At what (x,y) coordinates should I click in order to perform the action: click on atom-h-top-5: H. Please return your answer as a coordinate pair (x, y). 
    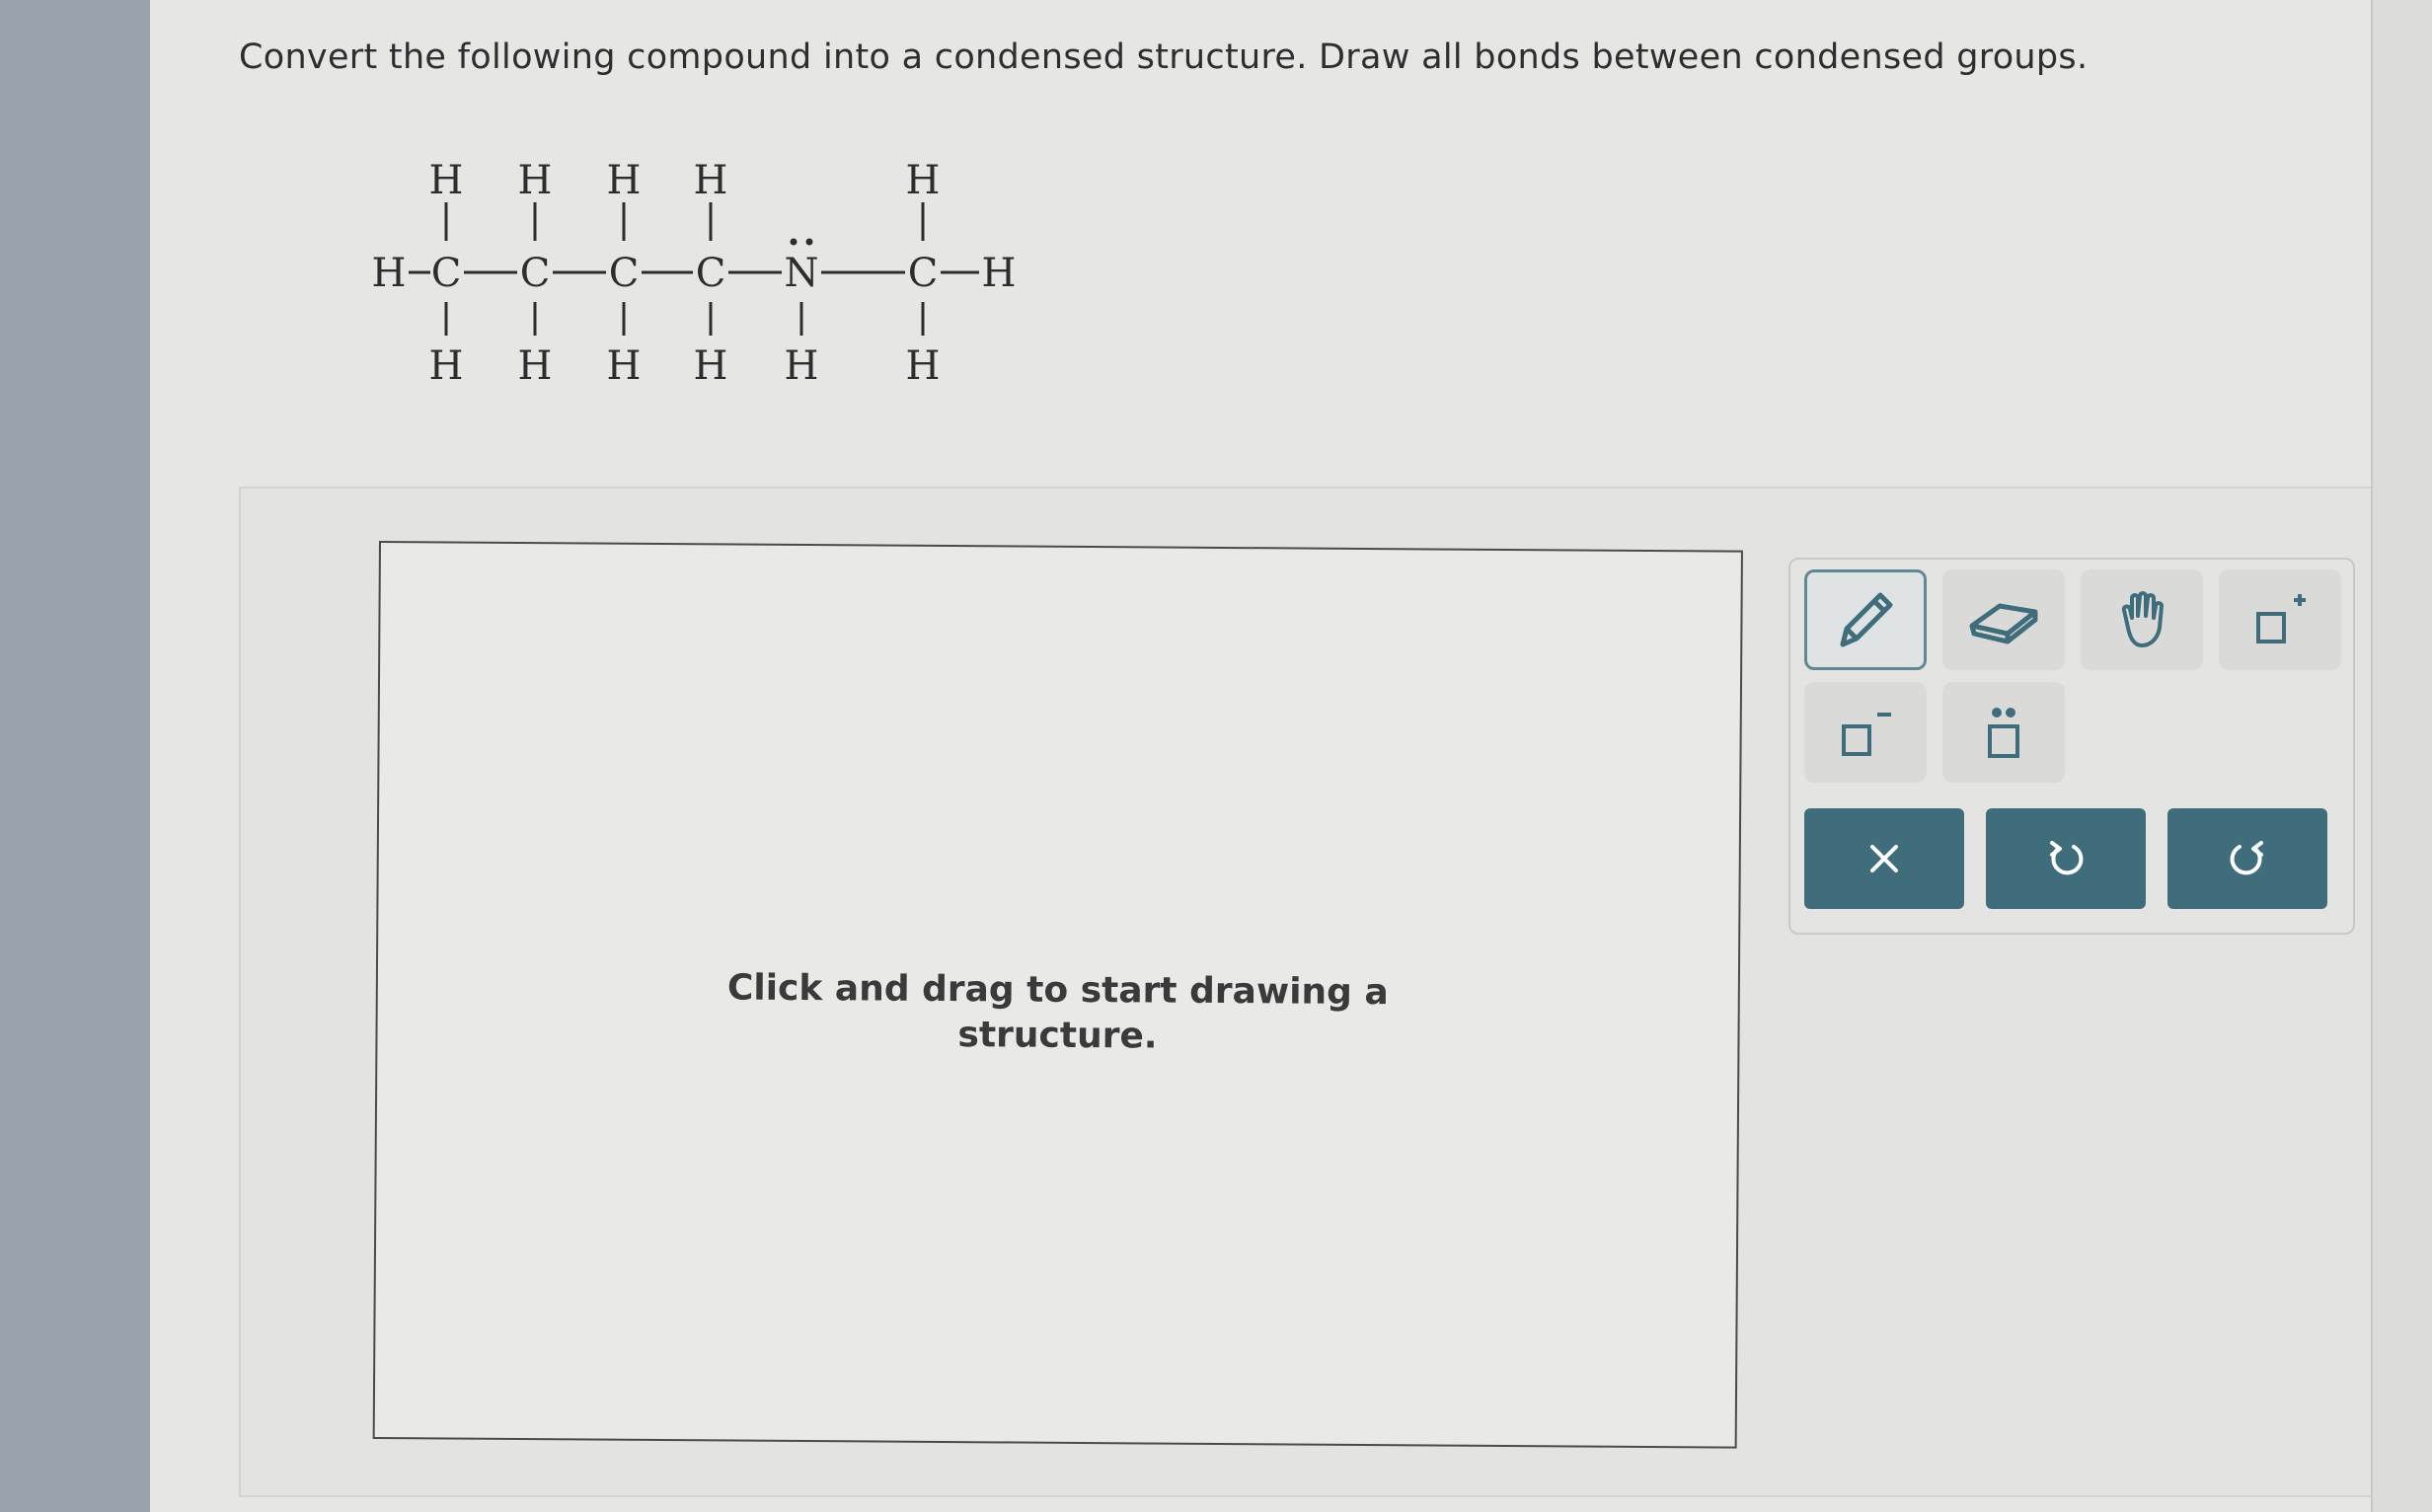
    Looking at the image, I should click on (923, 181).